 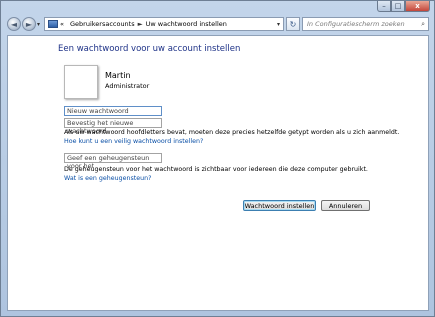 What do you see at coordinates (417, 6) in the screenshot?
I see `close-button: x` at bounding box center [417, 6].